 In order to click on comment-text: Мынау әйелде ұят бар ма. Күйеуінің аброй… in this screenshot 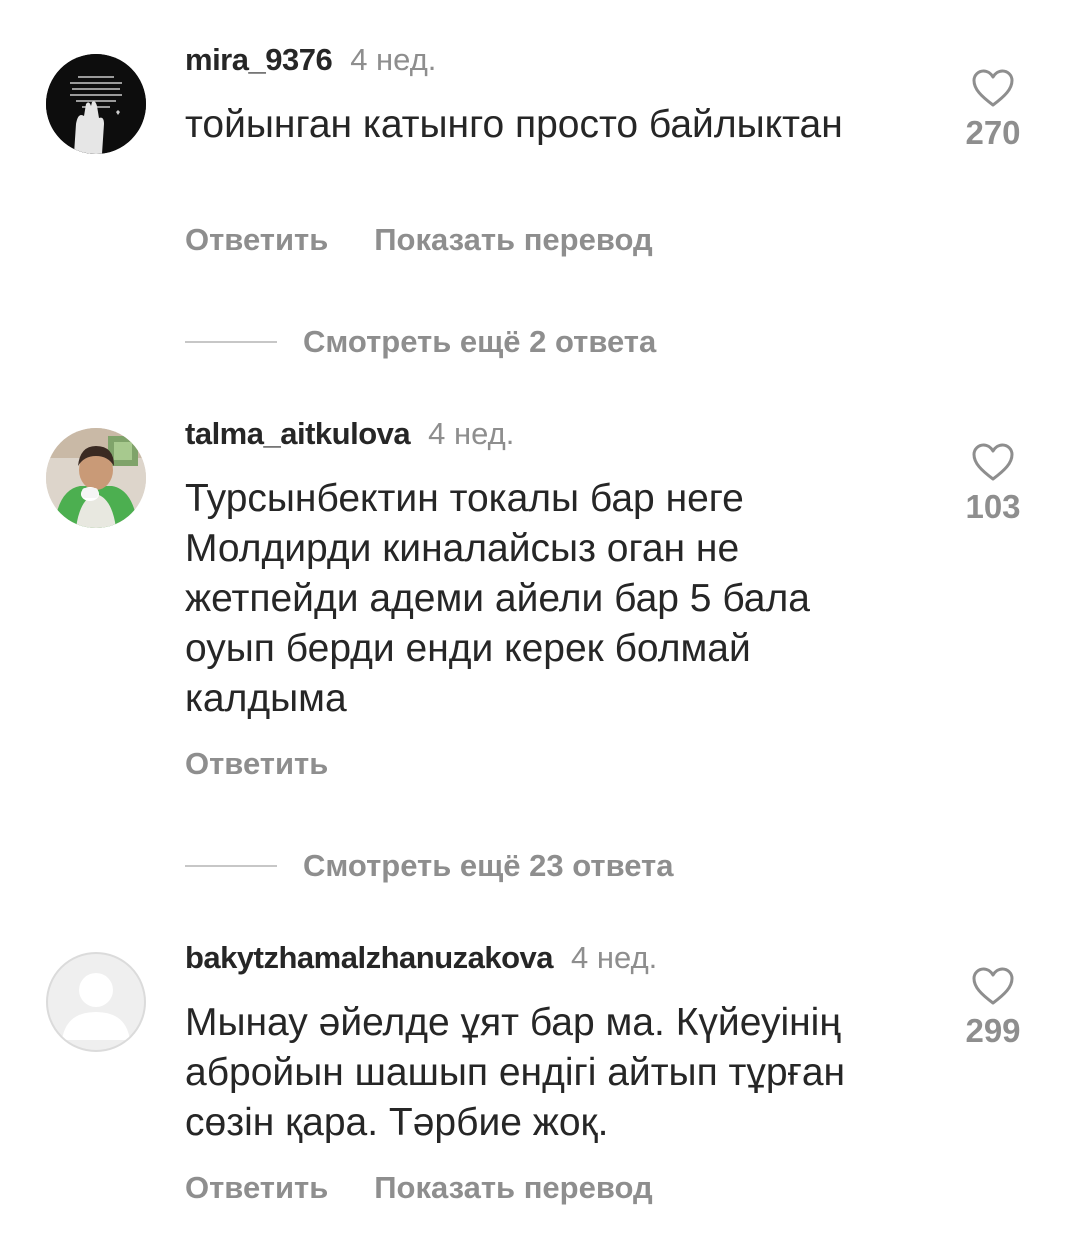, I will do `click(515, 1072)`.